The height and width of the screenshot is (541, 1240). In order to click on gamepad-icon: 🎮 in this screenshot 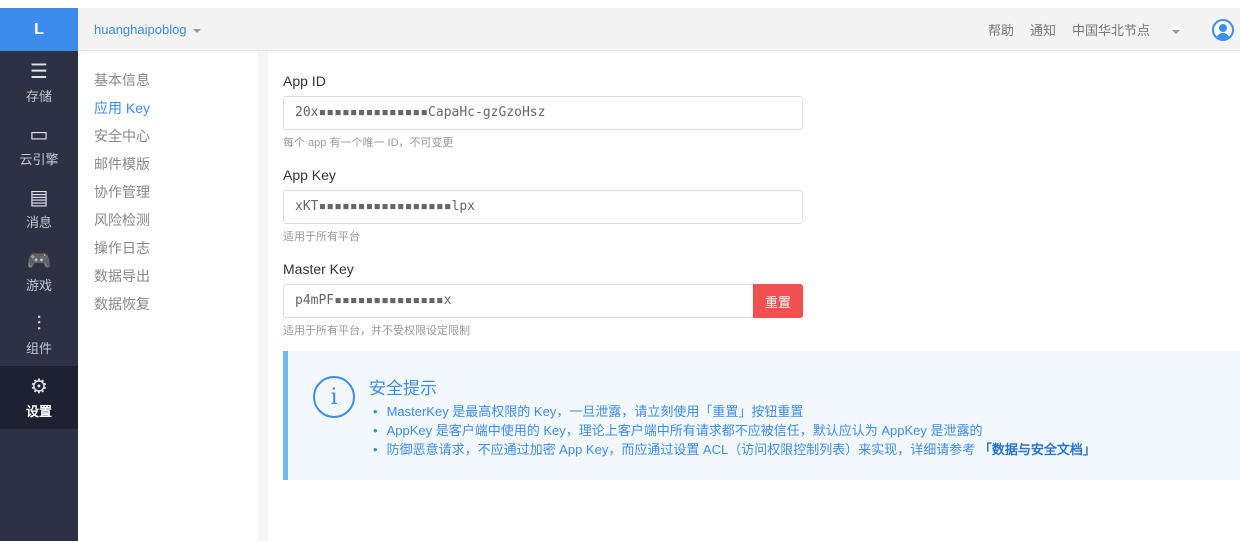, I will do `click(39, 260)`.